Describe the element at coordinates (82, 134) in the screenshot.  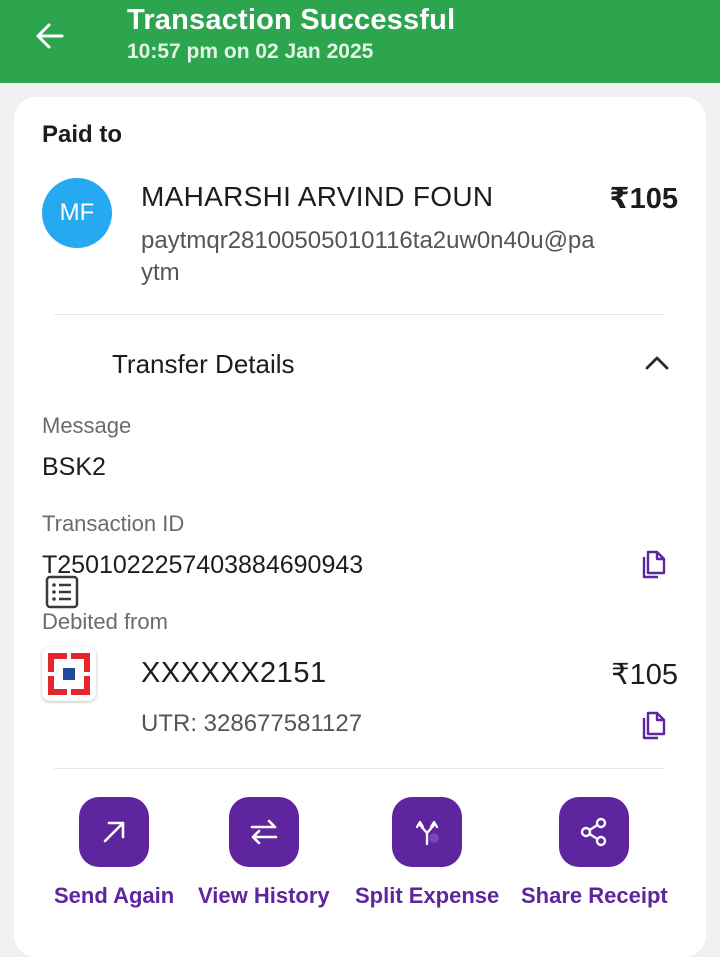
I see `paid-to-label: Paid to` at that location.